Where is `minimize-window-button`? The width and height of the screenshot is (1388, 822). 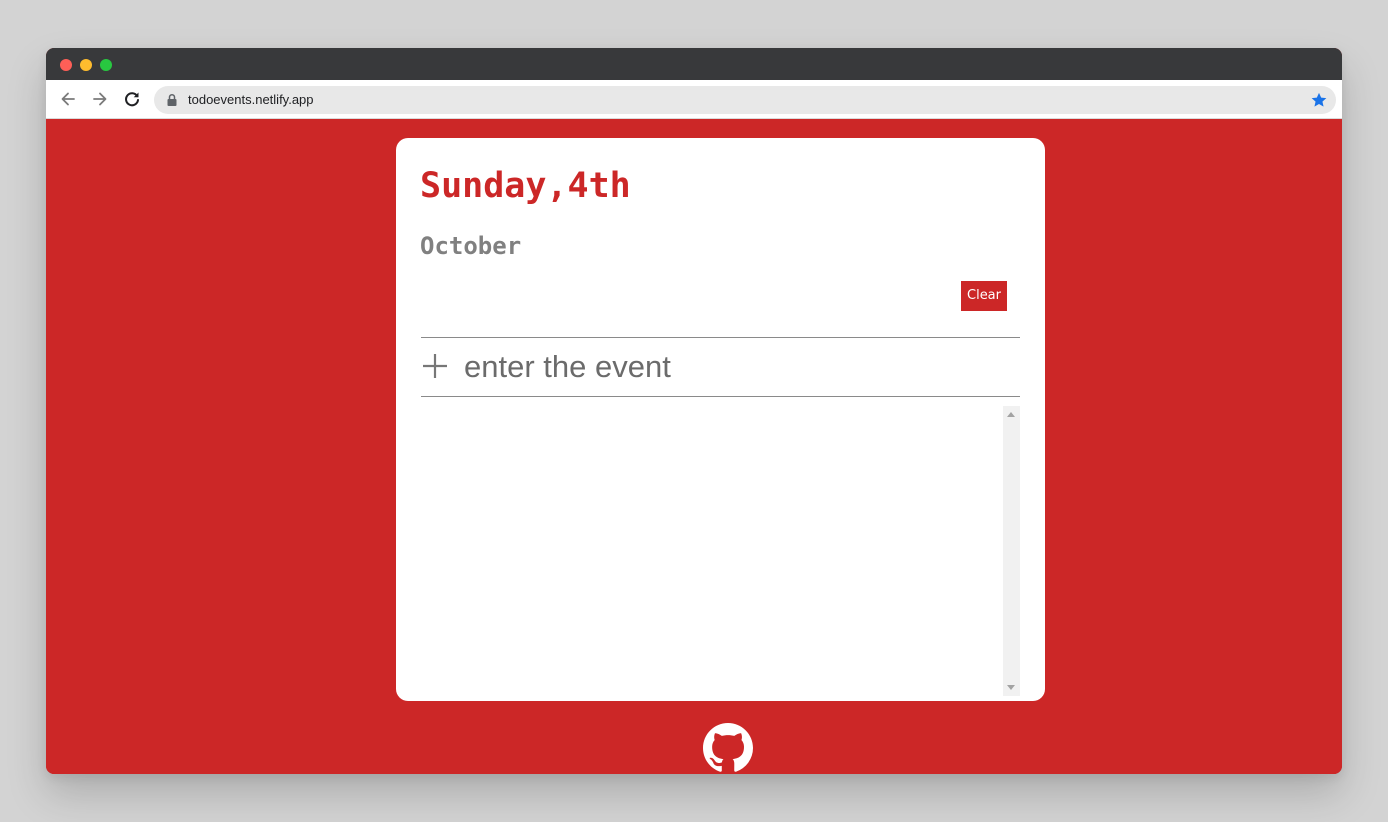 minimize-window-button is located at coordinates (86, 65).